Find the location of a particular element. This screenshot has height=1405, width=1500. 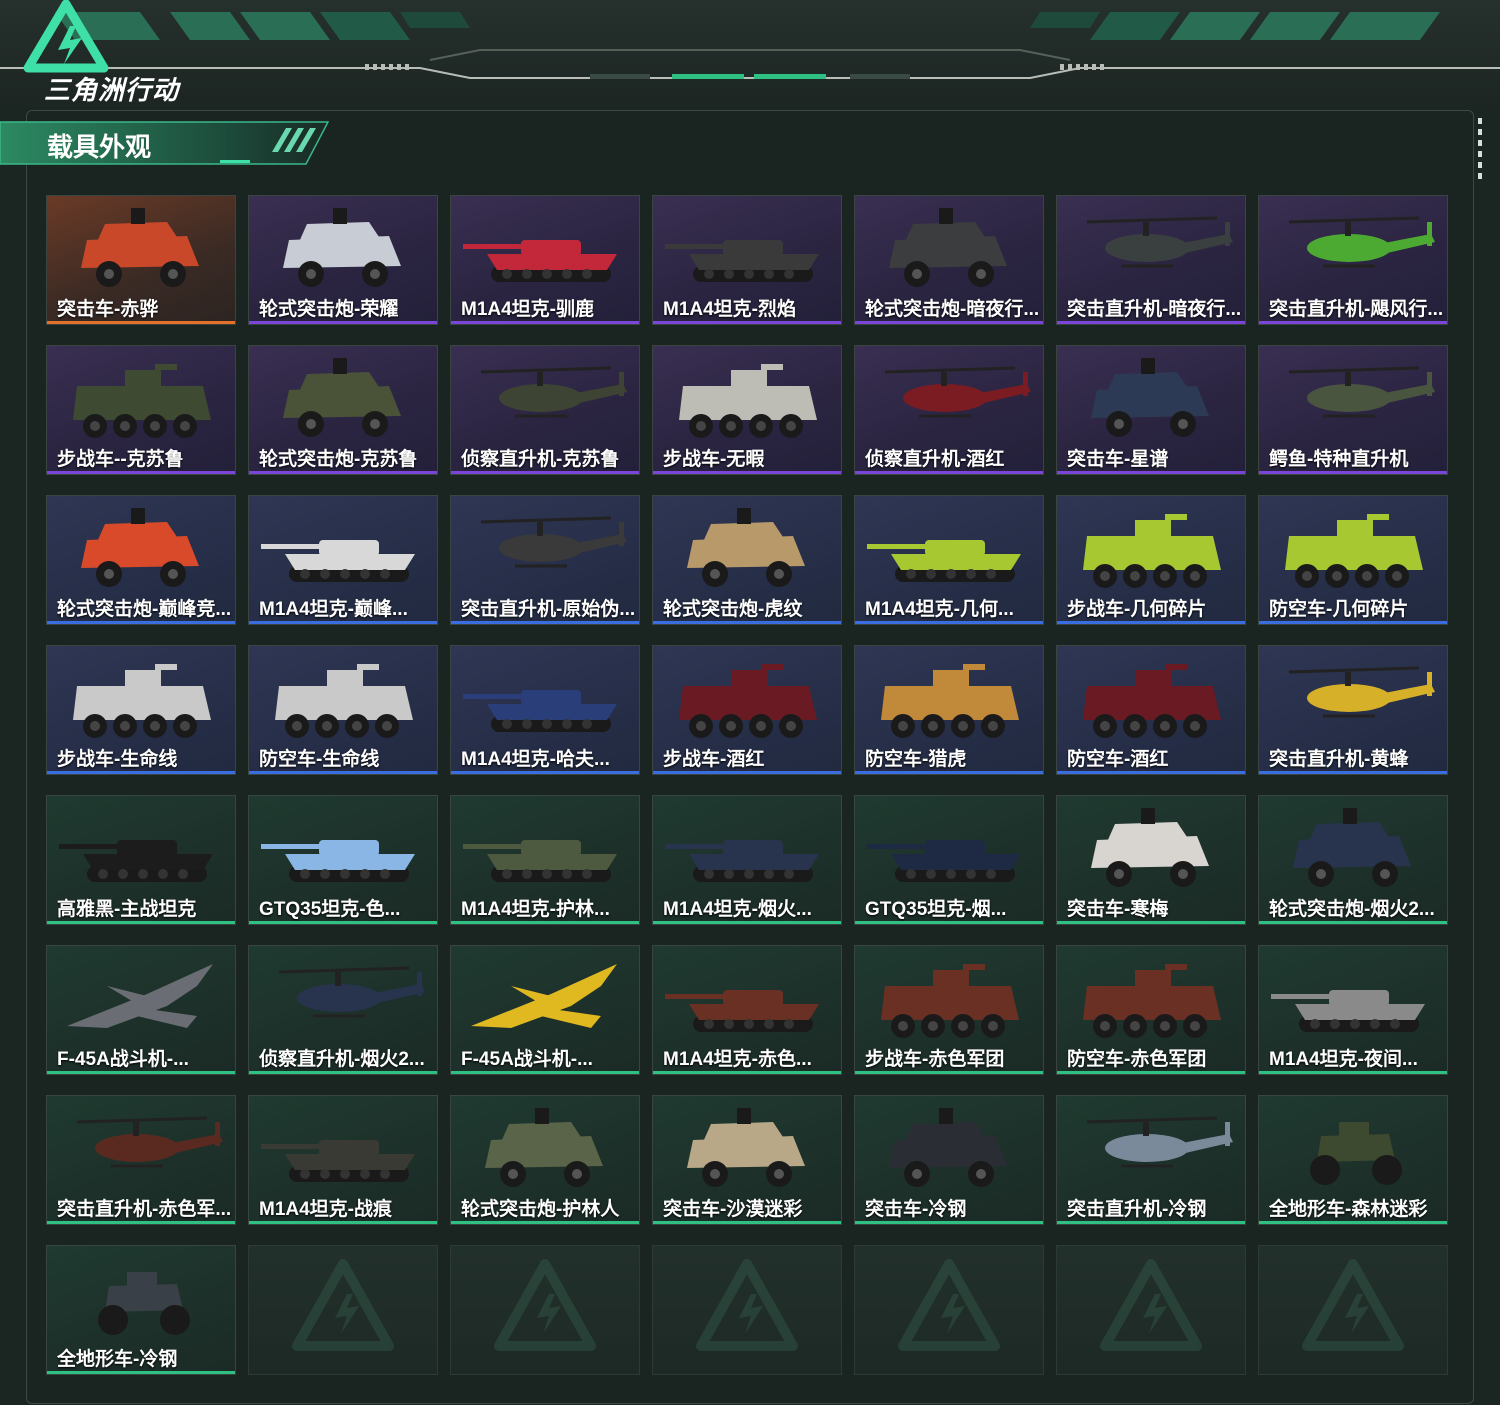

vehicle-skin-card: 突击直升机-黄蜂 is located at coordinates (1353, 710).